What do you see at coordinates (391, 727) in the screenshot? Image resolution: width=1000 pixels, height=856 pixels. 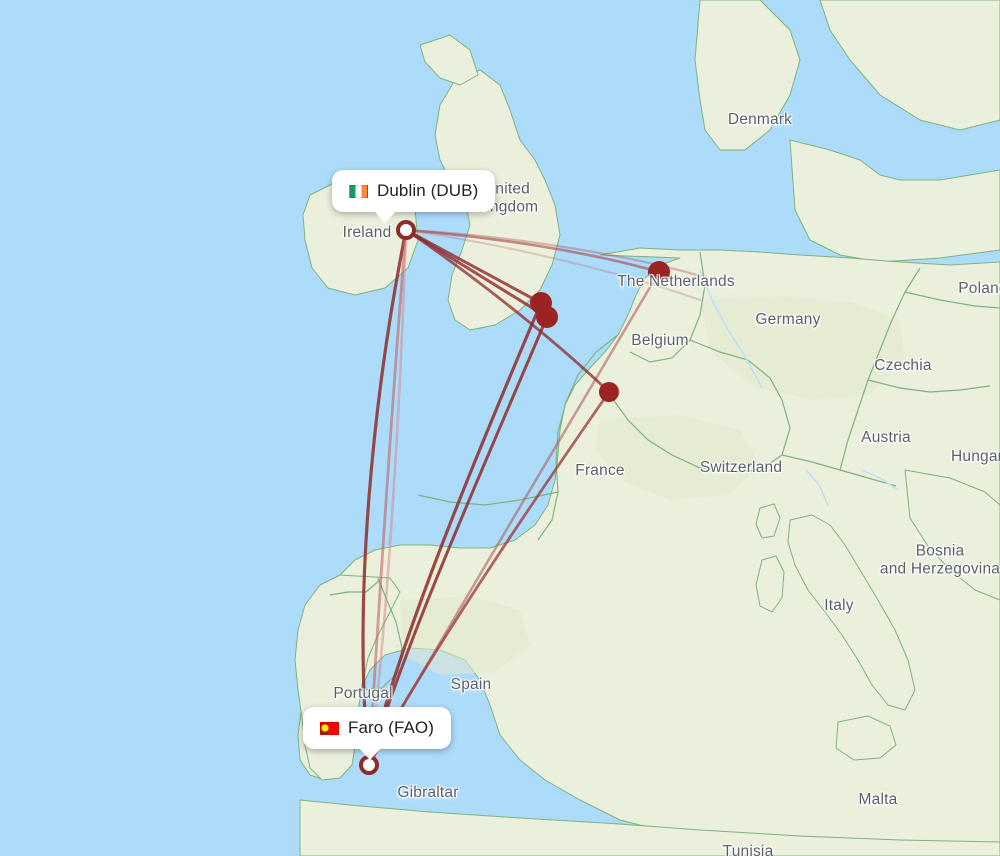 I see `airport-tooltip-faro-label: Faro (FAO)` at bounding box center [391, 727].